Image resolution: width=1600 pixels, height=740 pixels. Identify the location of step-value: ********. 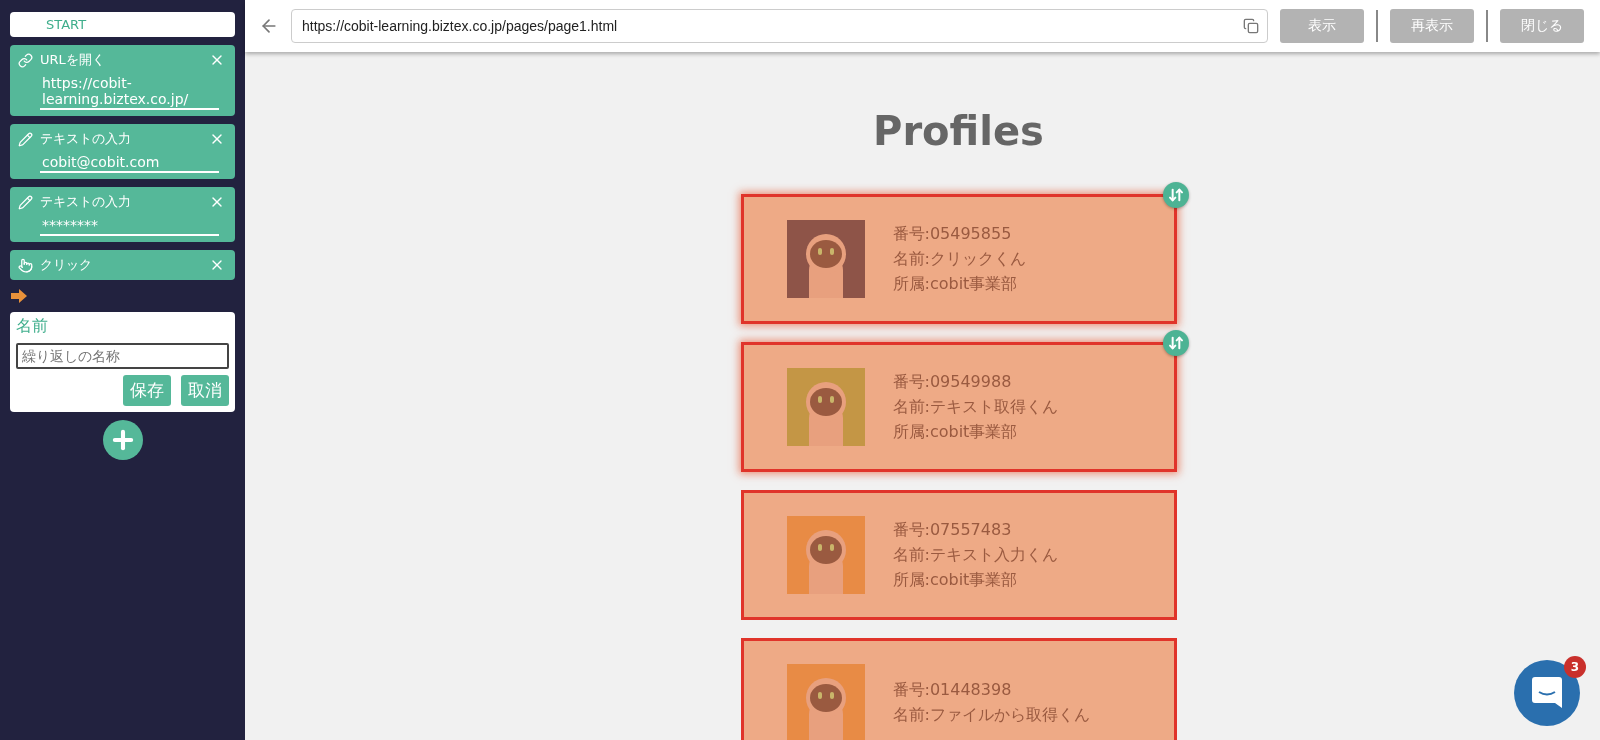
(129, 225).